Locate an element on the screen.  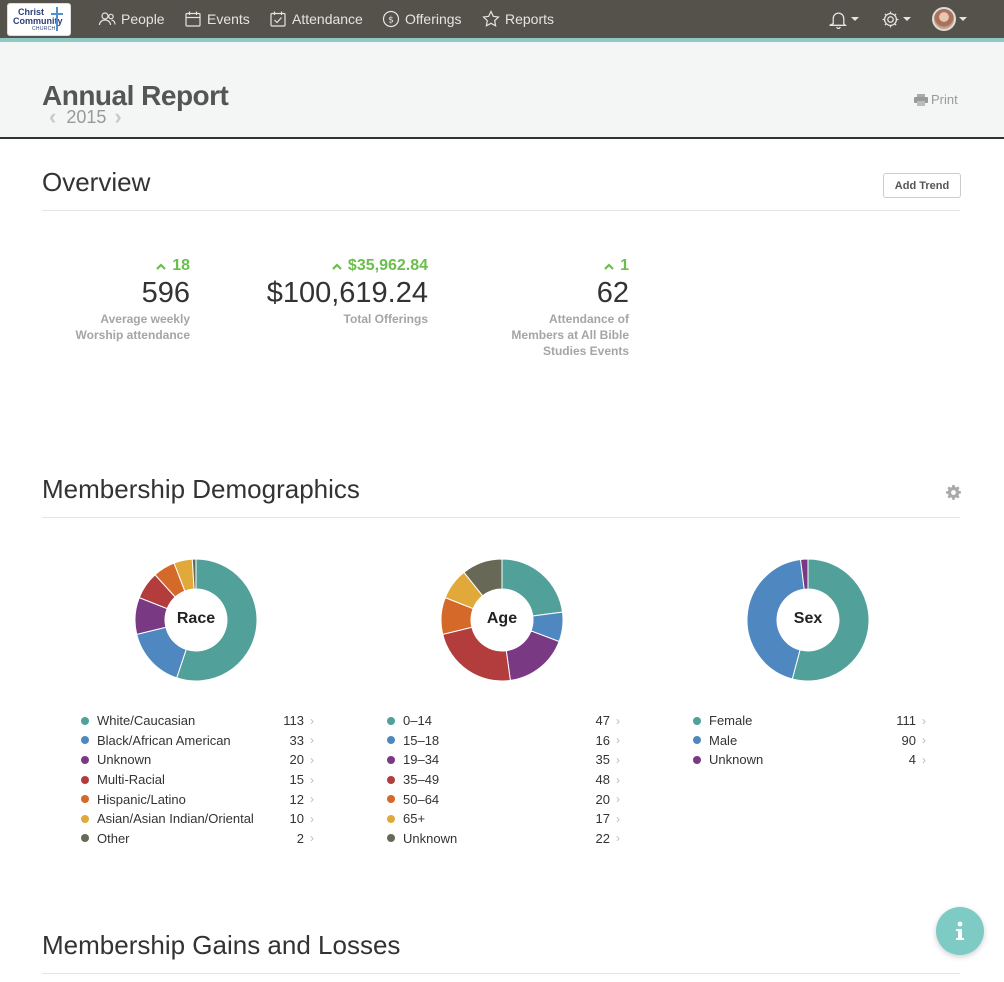
sex-chart-label: Sex is located at coordinates (808, 618).